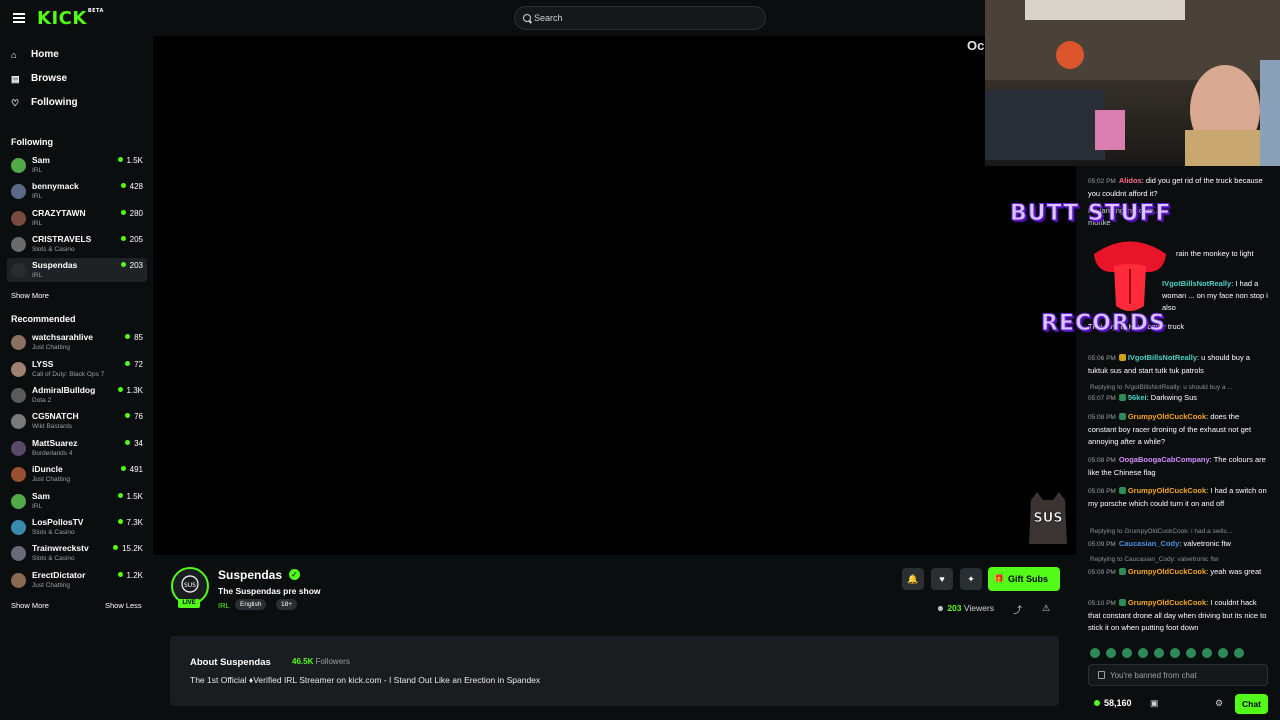 This screenshot has width=1280, height=720. What do you see at coordinates (1102, 398) in the screenshot?
I see `chat-time: 05:07 PM` at bounding box center [1102, 398].